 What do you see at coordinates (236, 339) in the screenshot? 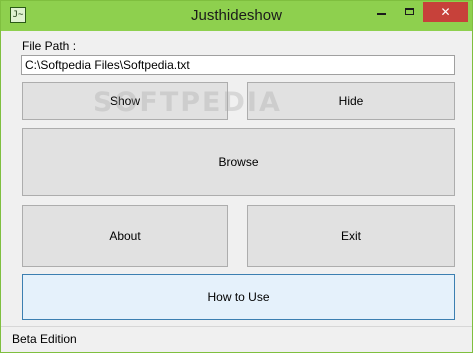
I see `status-bar: Beta Edition` at bounding box center [236, 339].